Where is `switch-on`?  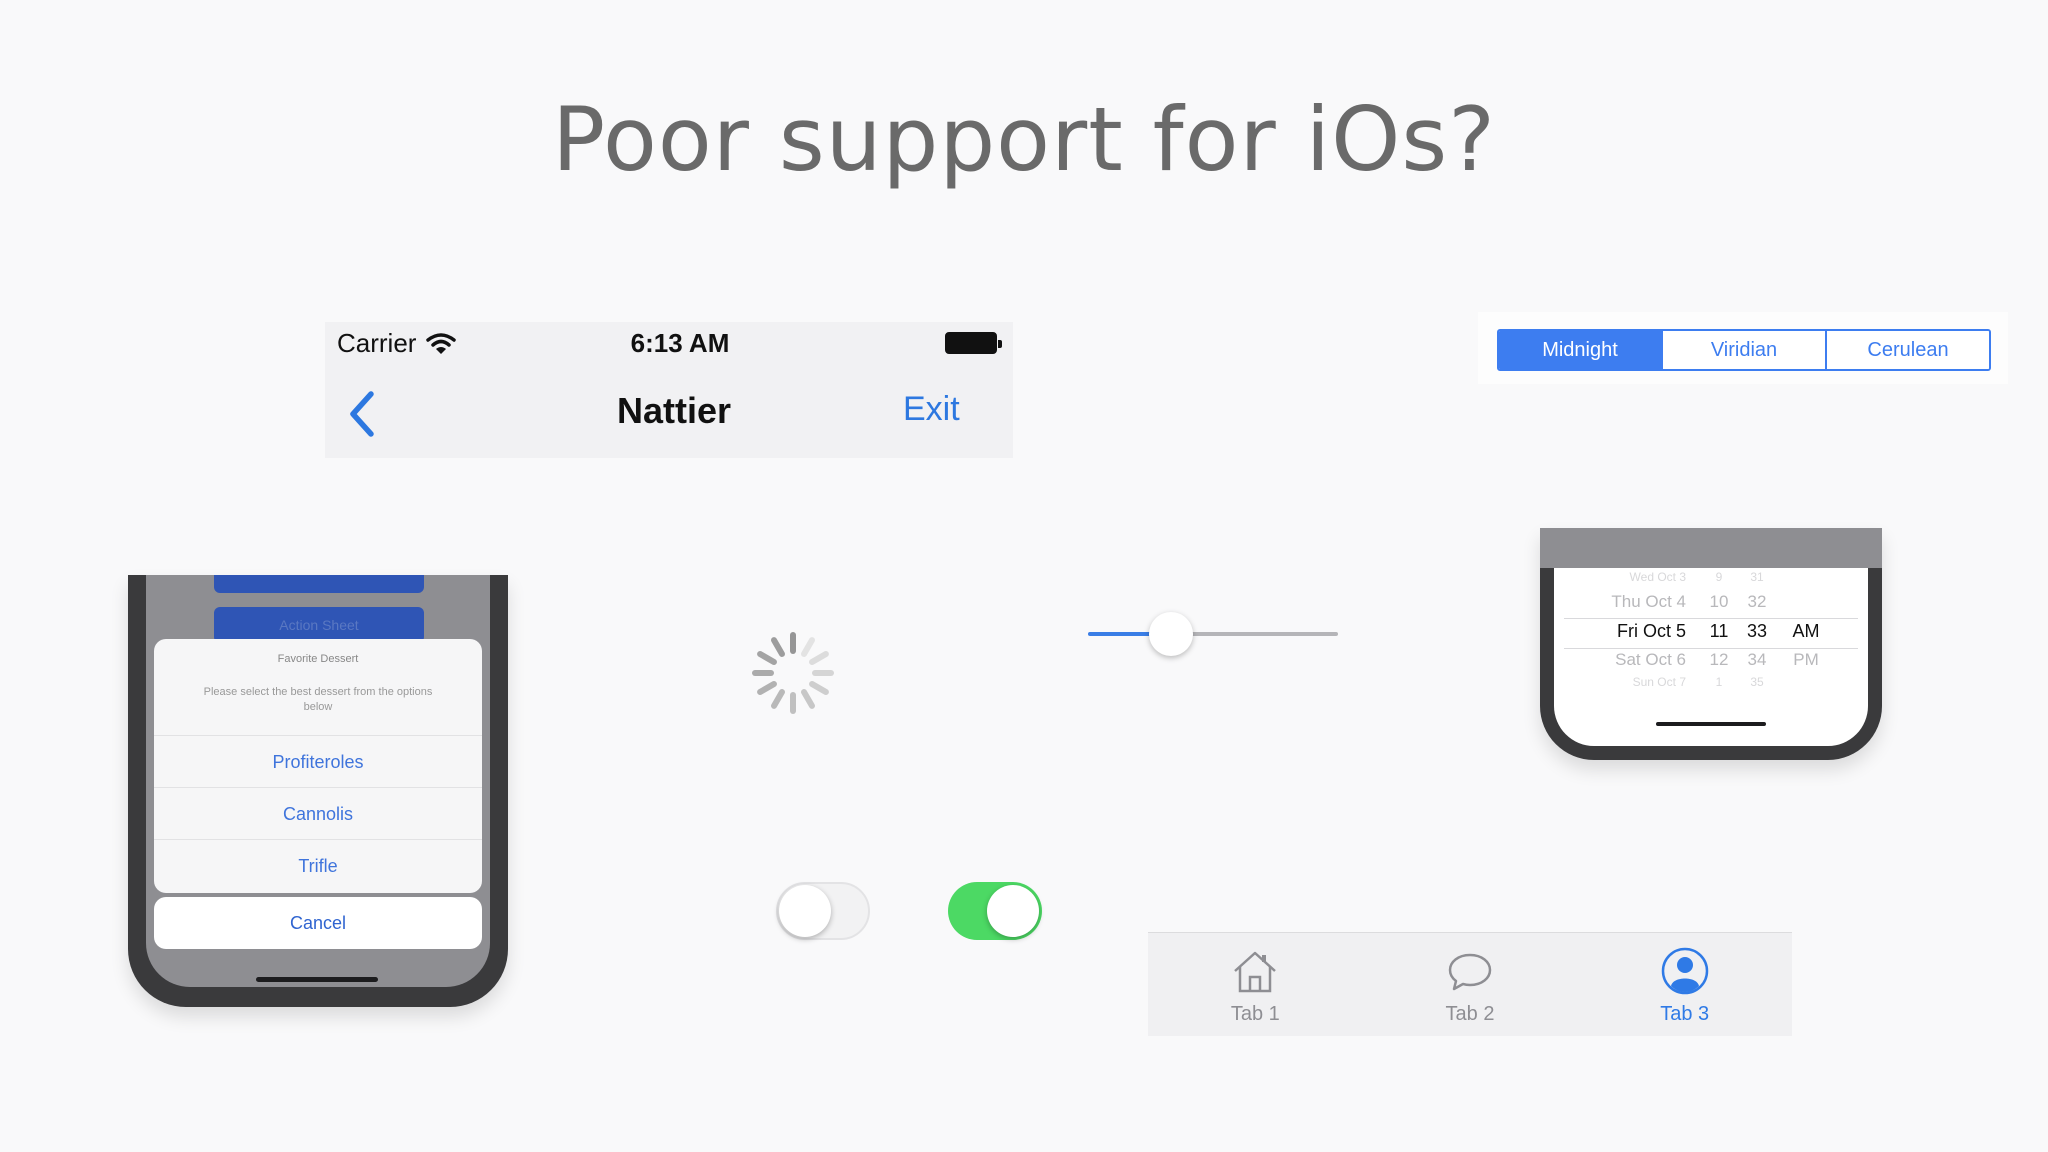
switch-on is located at coordinates (995, 911).